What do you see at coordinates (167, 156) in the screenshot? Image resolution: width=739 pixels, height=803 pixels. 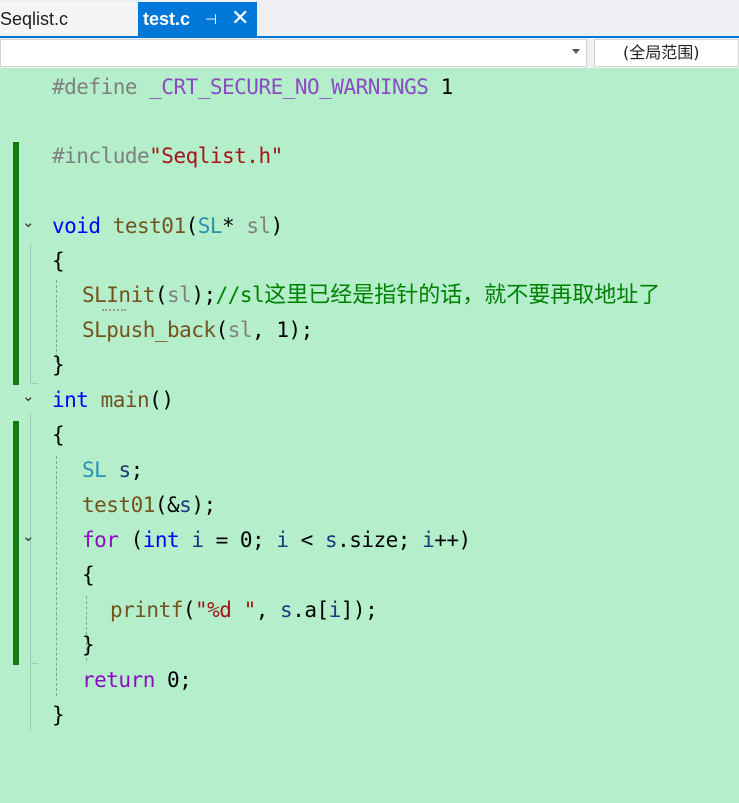 I see `code-line: #include"Seqlist.h"` at bounding box center [167, 156].